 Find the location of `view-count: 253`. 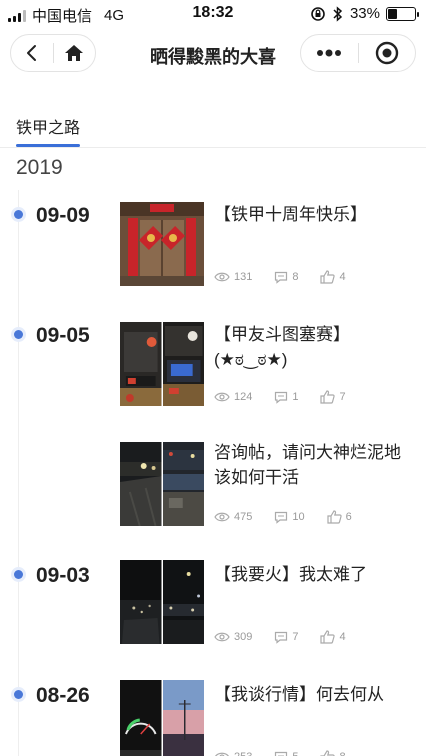

view-count: 253 is located at coordinates (243, 753).